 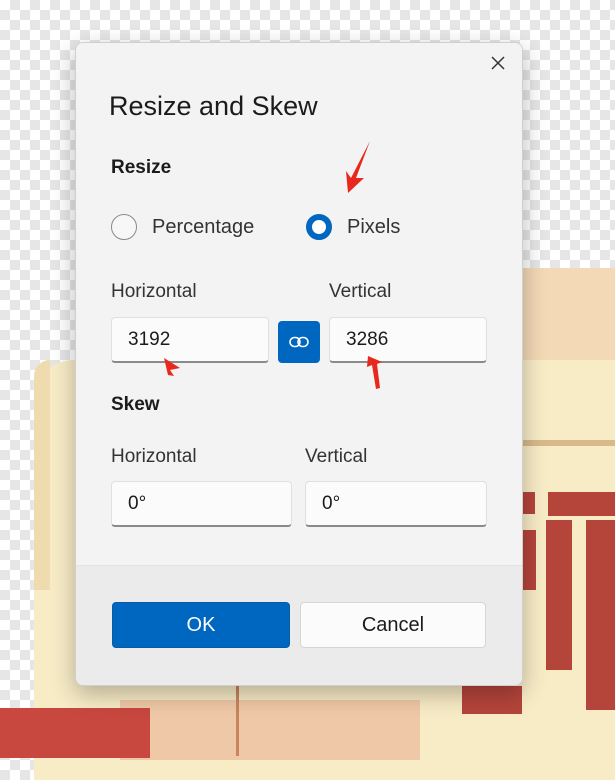 I want to click on background-art-line, so click(x=237, y=721).